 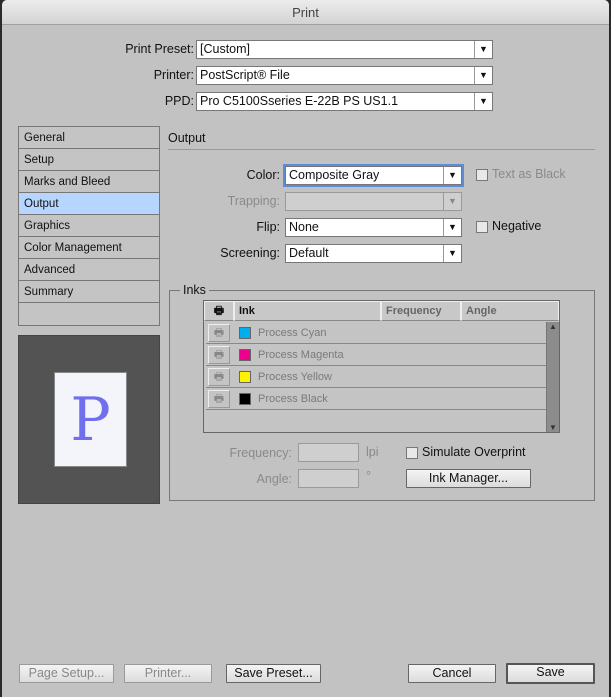 What do you see at coordinates (268, 227) in the screenshot?
I see `flip-label: Flip:` at bounding box center [268, 227].